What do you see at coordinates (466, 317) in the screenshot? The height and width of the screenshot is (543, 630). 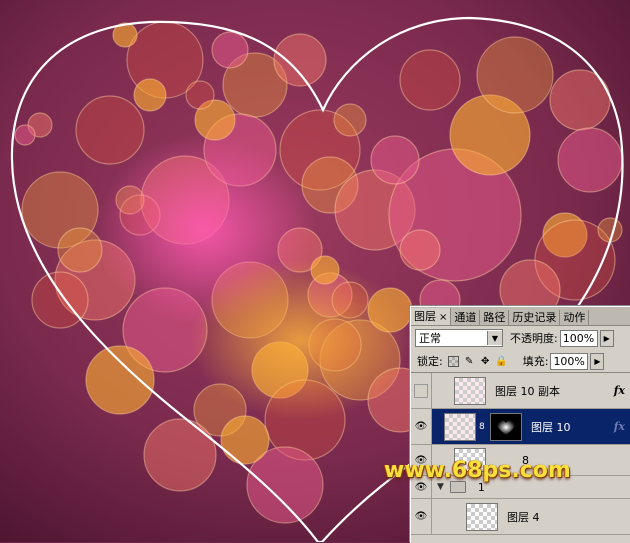 I see `tab-channels: 通道` at bounding box center [466, 317].